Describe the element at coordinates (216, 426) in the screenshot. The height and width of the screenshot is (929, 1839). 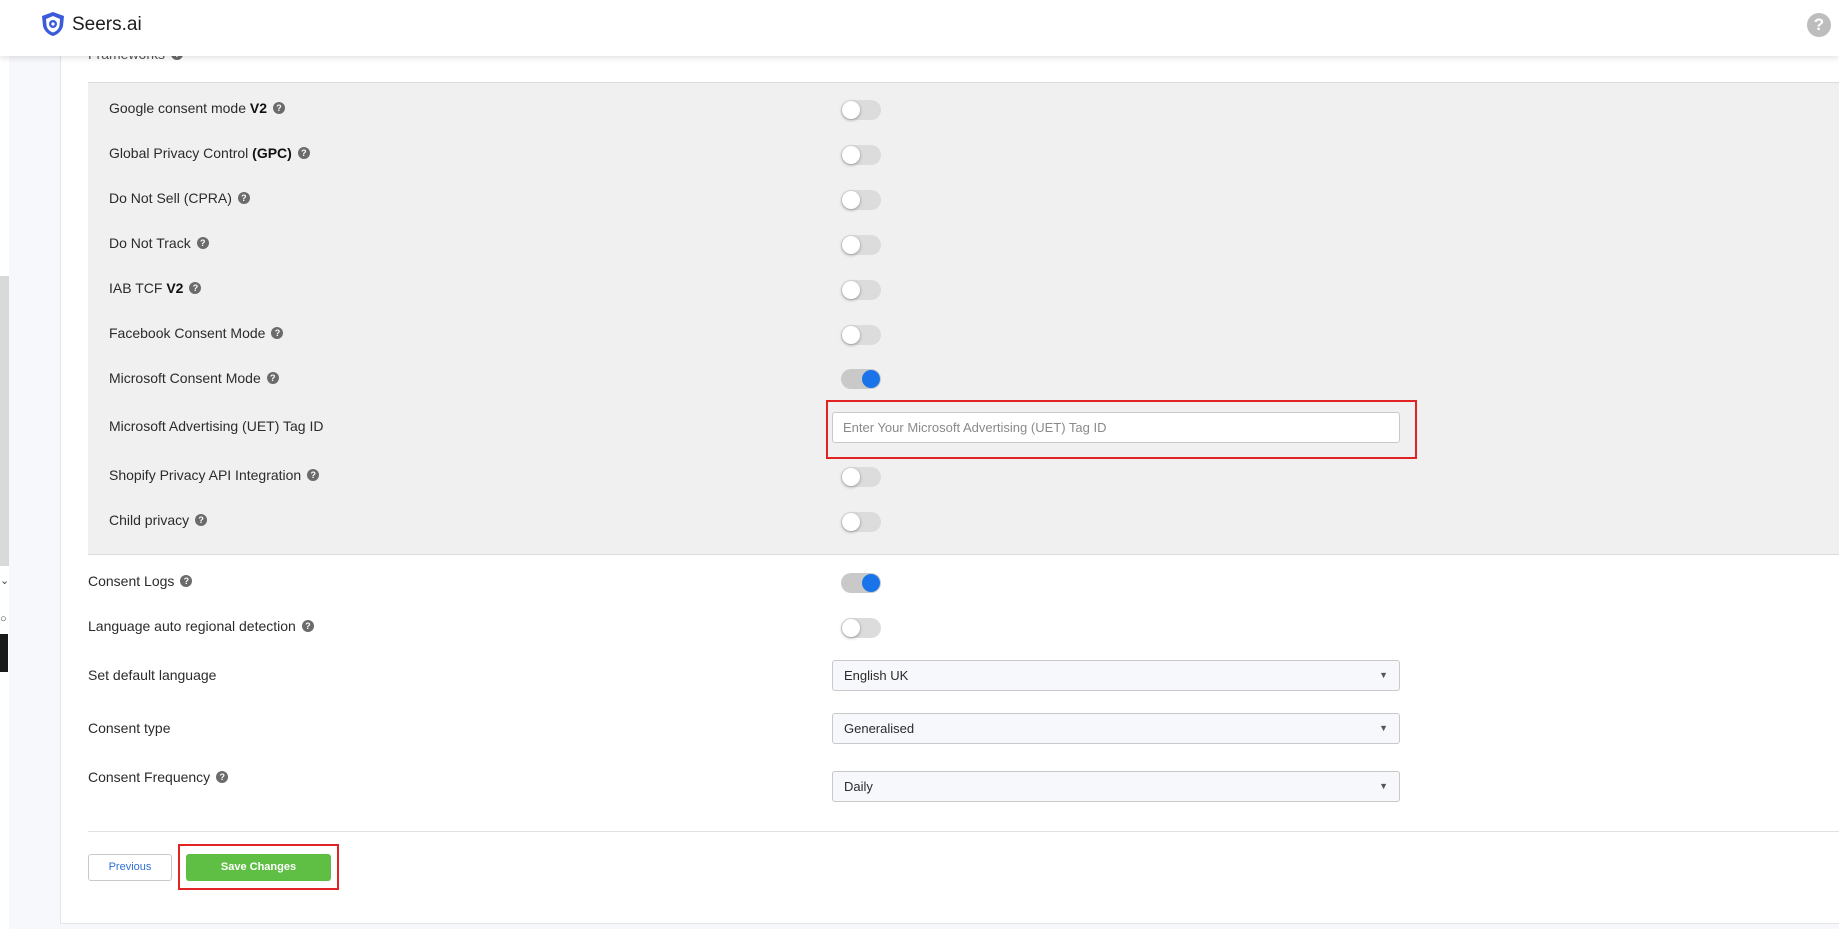
I see `uet-tag-label: Microsoft Advertising (UET) Tag ID` at that location.